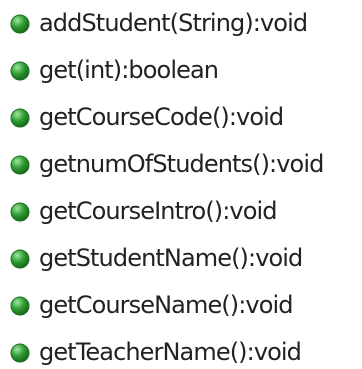 Image resolution: width=362 pixels, height=369 pixels. Describe the element at coordinates (171, 258) in the screenshot. I see `method-label: getStudentName():void` at that location.